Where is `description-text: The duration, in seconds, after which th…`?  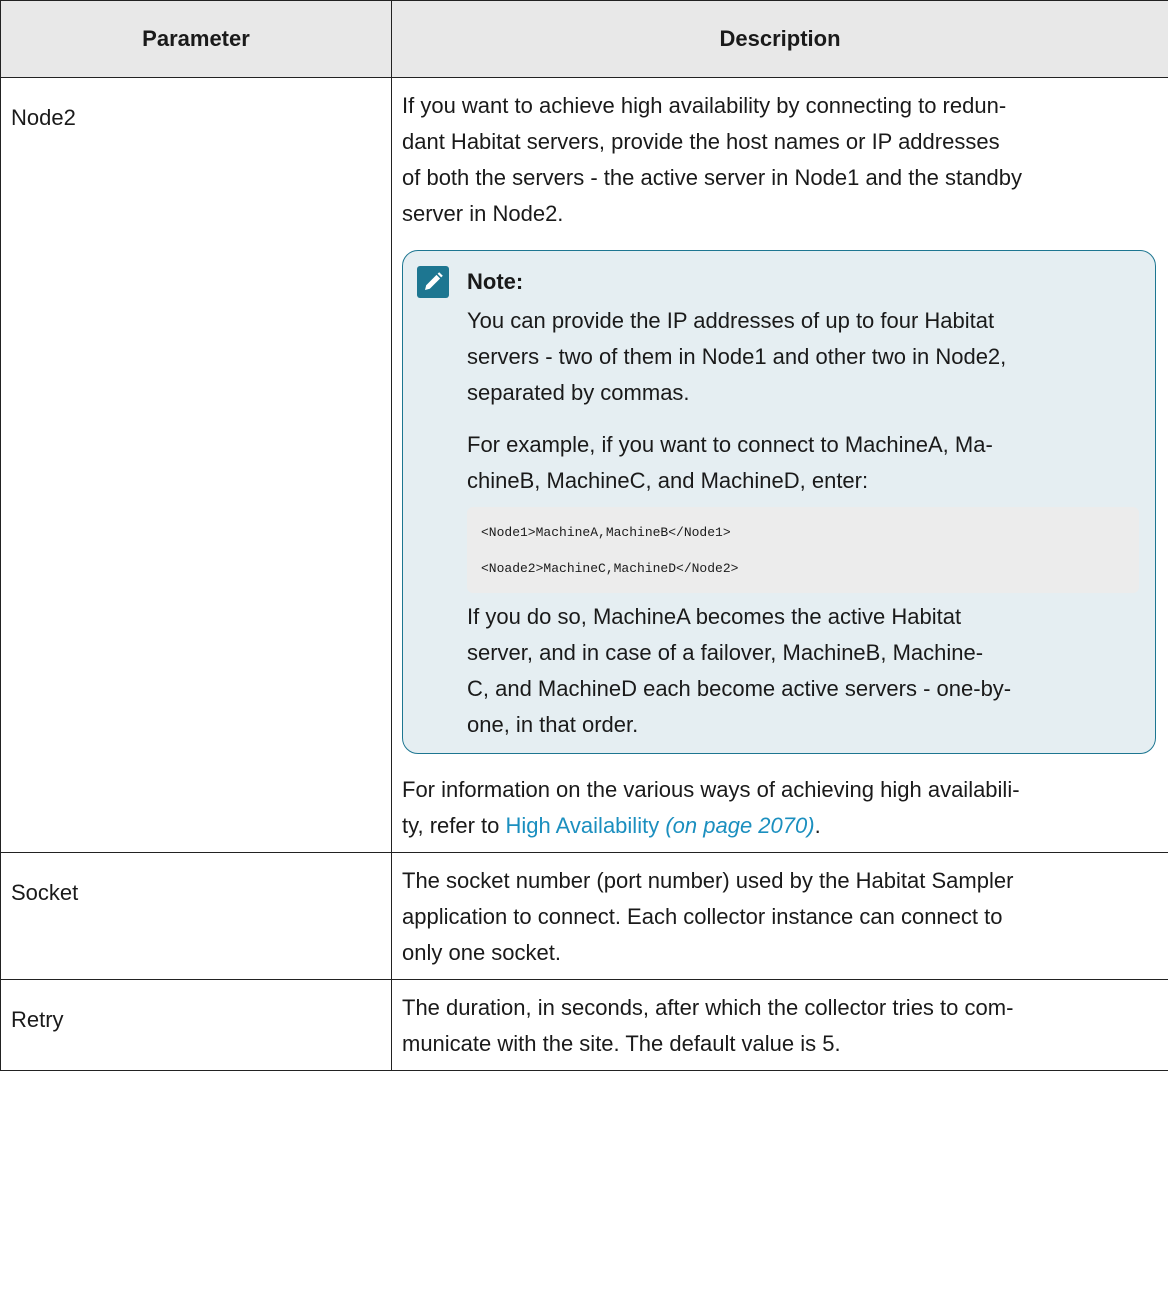 description-text: The duration, in seconds, after which th… is located at coordinates (779, 1026).